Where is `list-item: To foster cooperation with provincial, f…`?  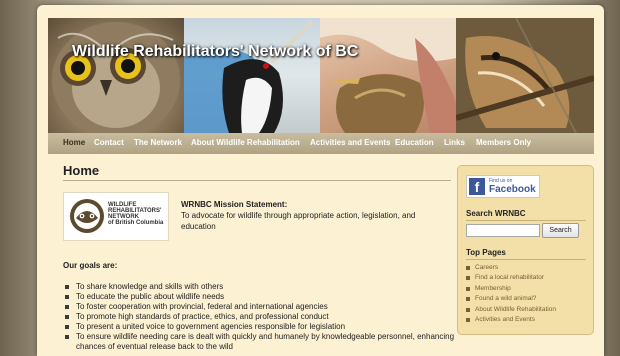 list-item: To foster cooperation with provincial, f… is located at coordinates (260, 307).